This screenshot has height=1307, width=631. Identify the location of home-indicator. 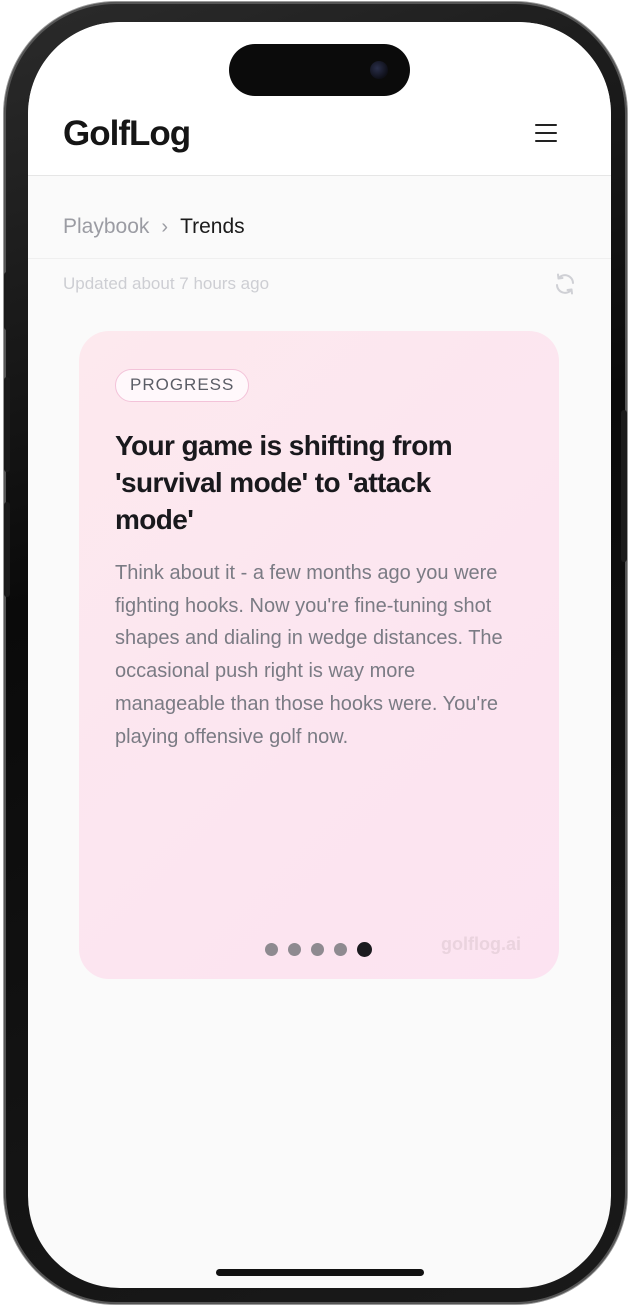
(320, 1272).